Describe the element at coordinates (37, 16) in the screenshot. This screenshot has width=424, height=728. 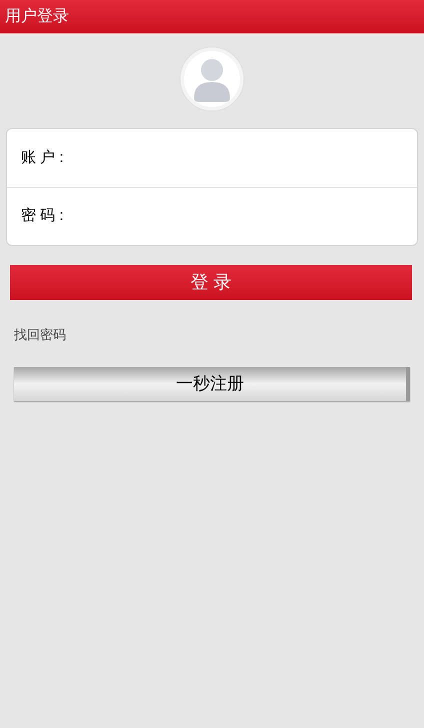
I see `window-title: 用户登录` at that location.